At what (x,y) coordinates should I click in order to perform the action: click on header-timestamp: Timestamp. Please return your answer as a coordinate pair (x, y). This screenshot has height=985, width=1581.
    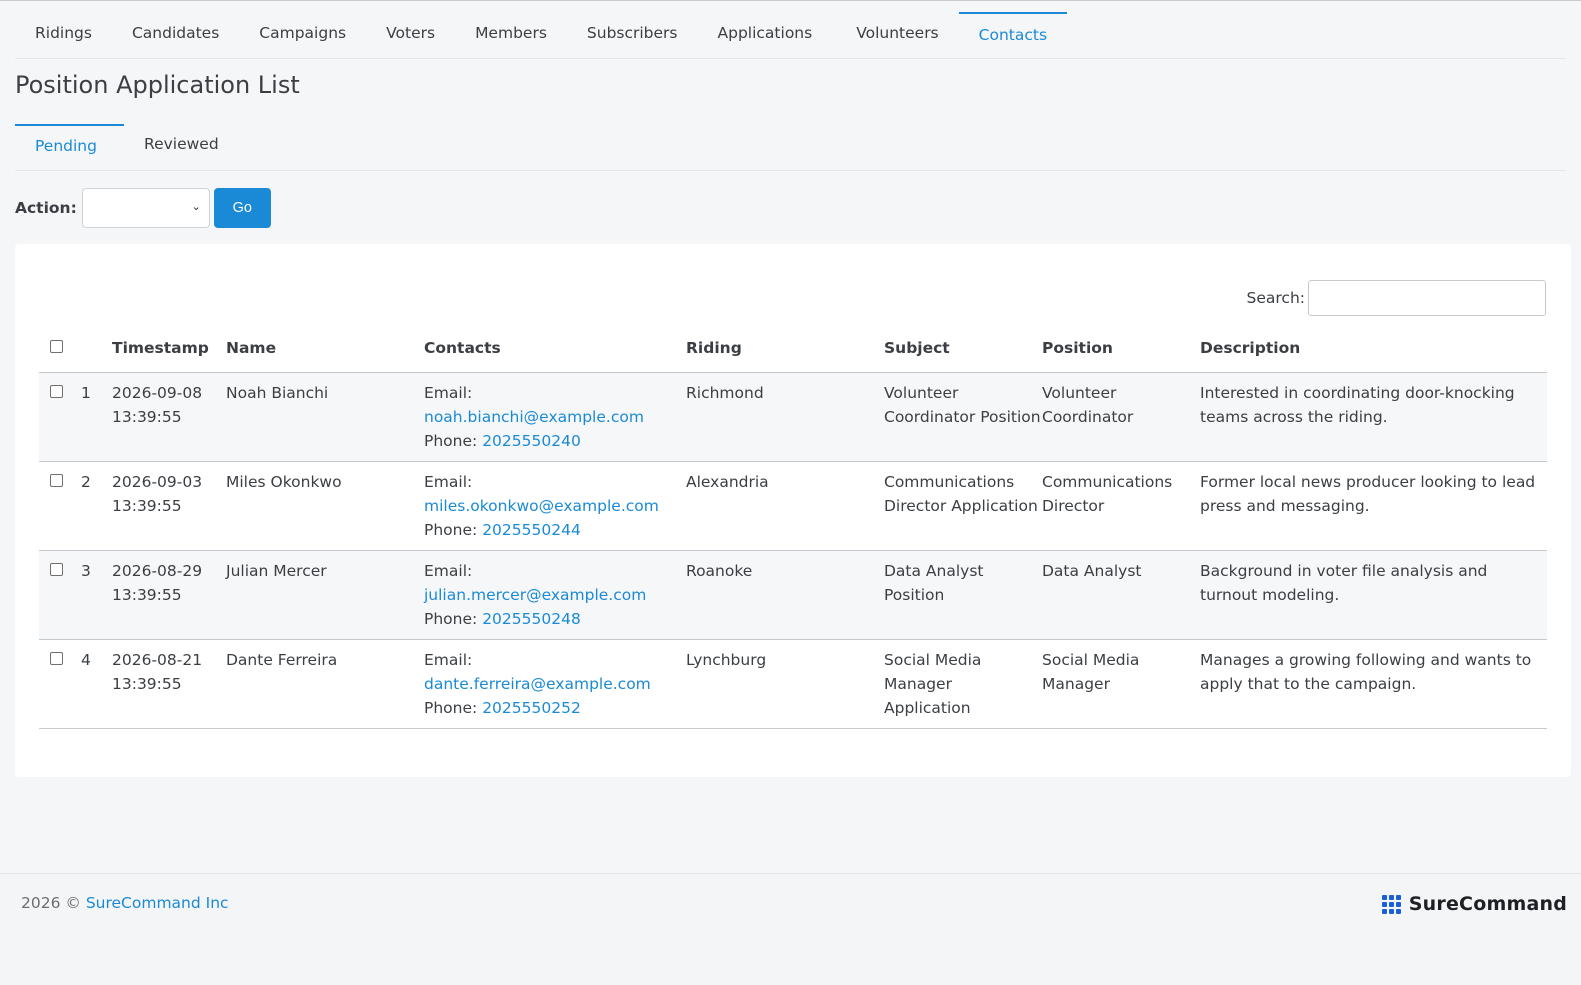
    Looking at the image, I should click on (169, 351).